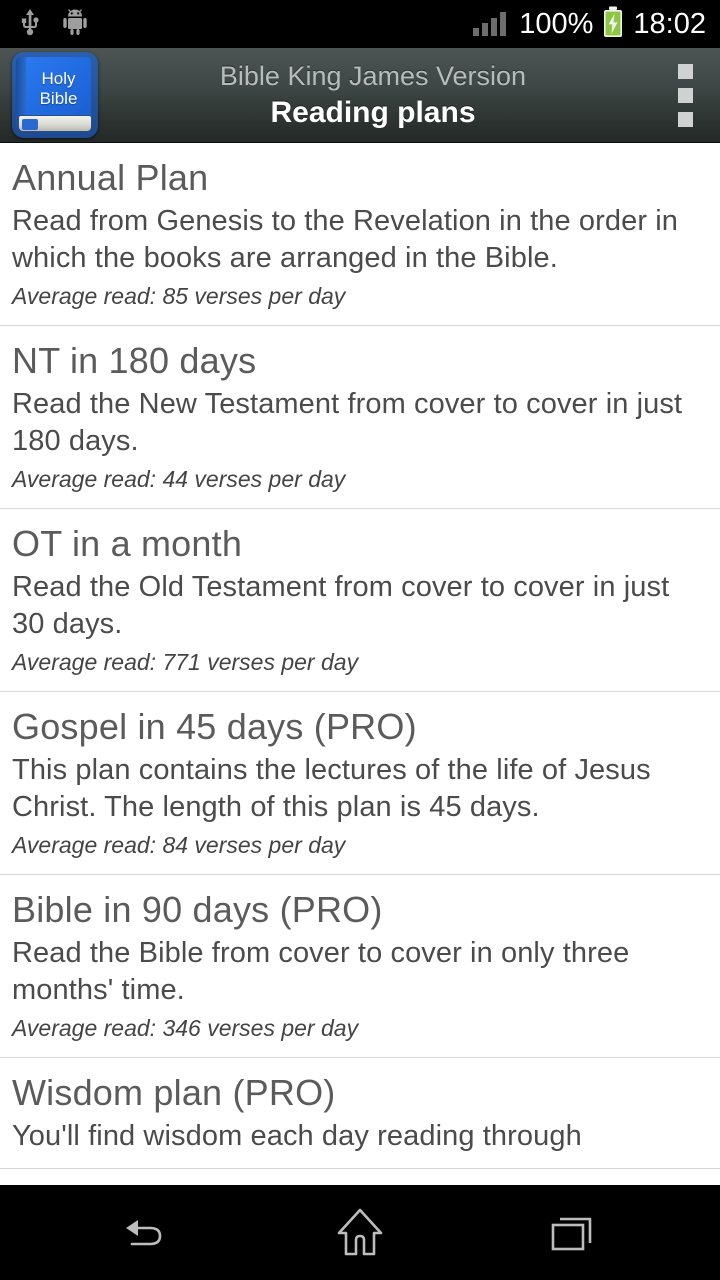  I want to click on plan-average-read: Average read: 346 verses per day, so click(185, 1028).